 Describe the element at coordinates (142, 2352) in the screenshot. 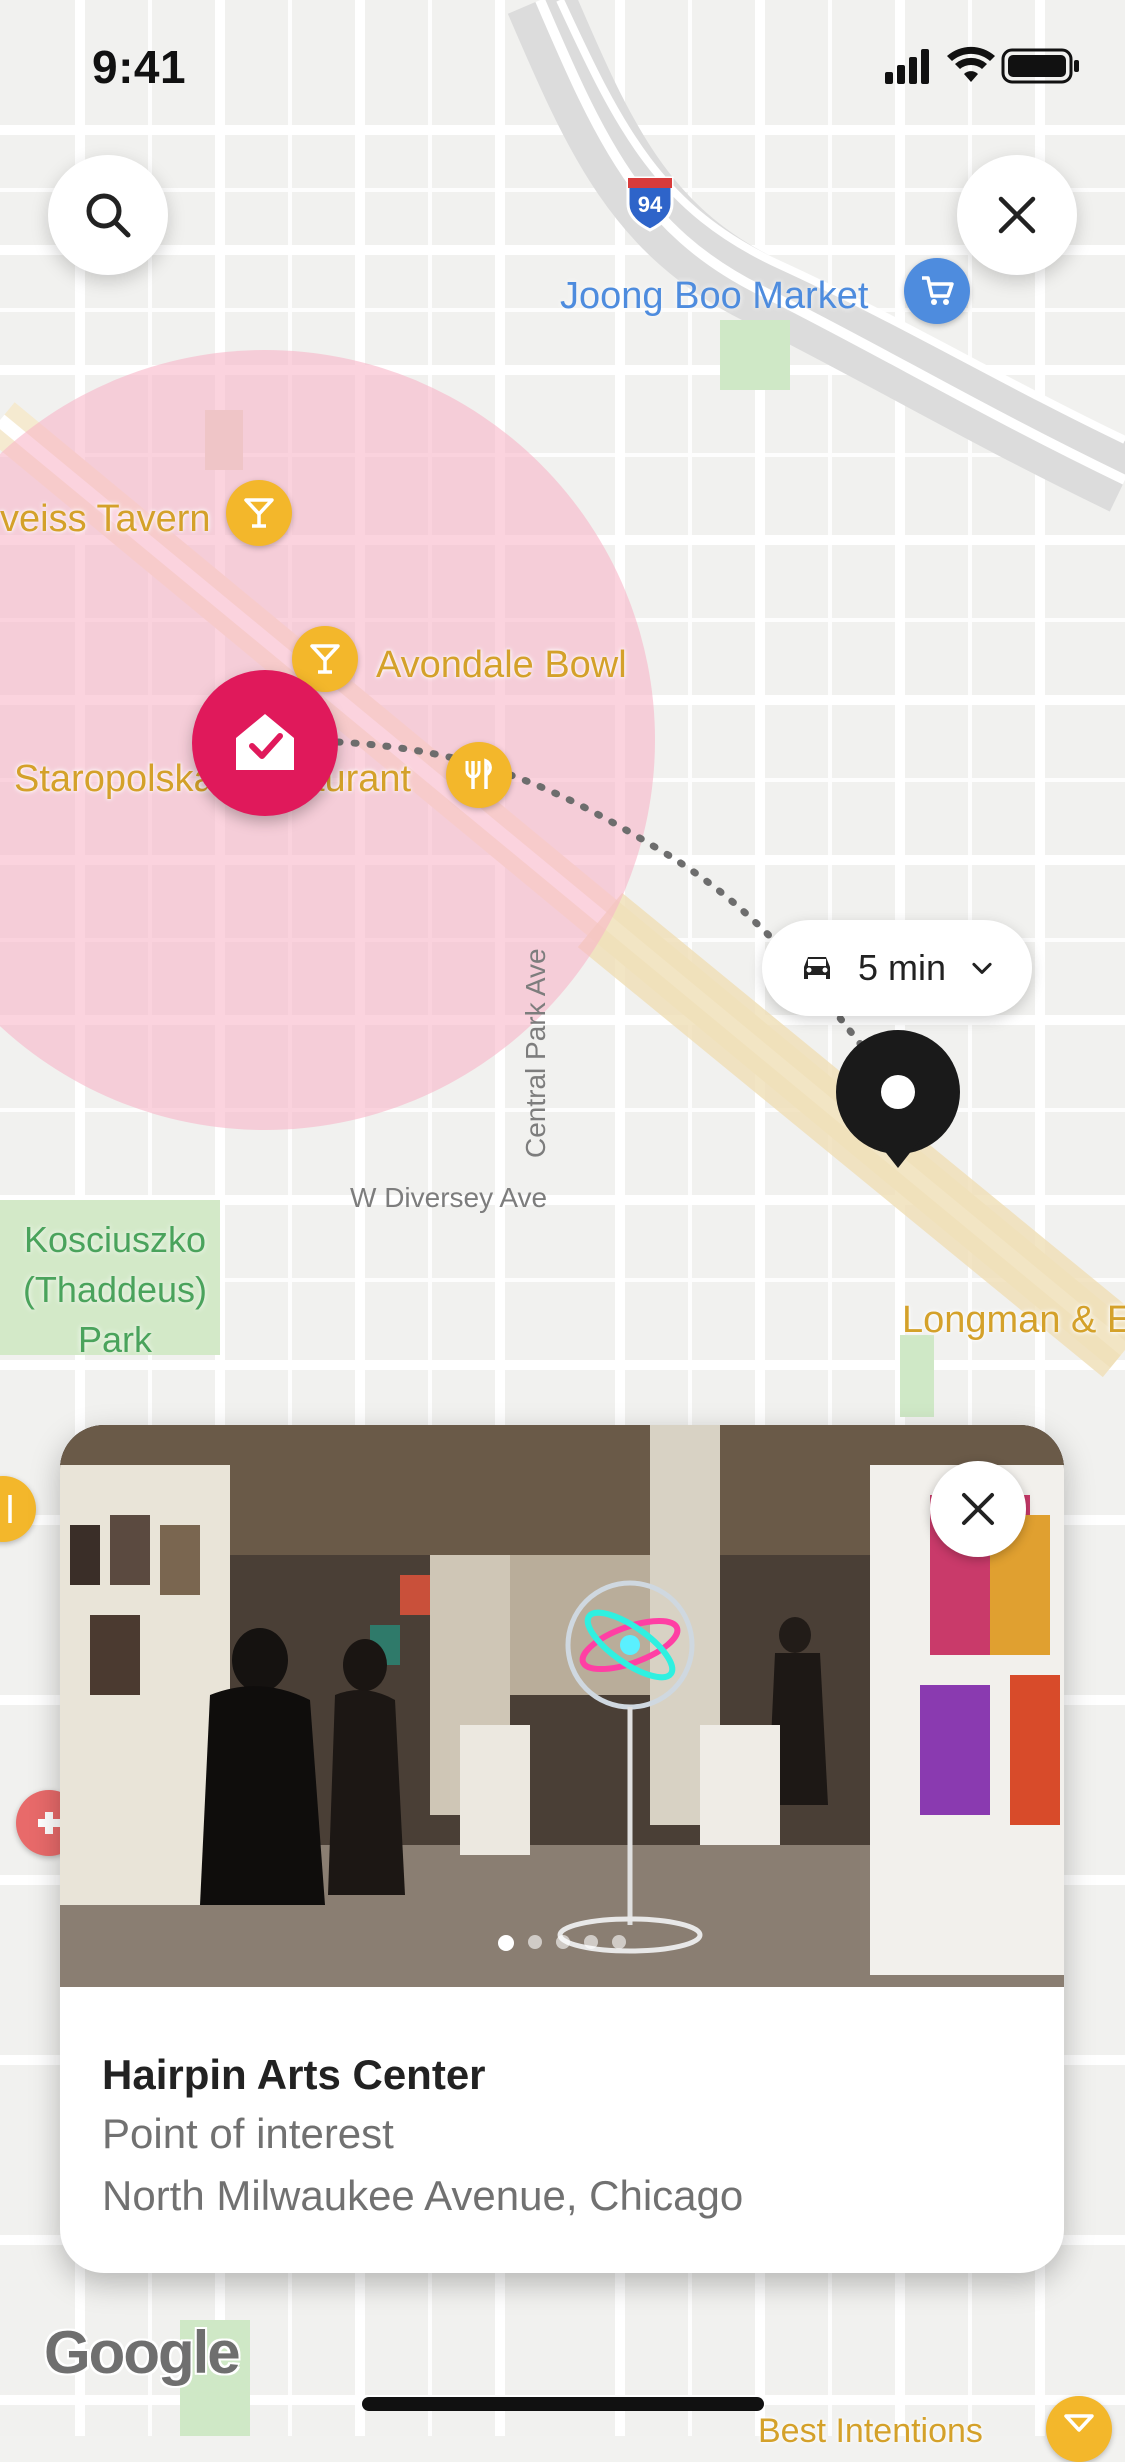

I see `google-logo: Google` at that location.